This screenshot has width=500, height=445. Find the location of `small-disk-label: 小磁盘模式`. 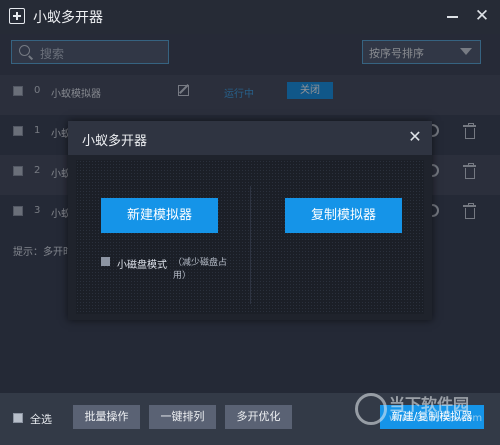

small-disk-label: 小磁盘模式 is located at coordinates (142, 263).